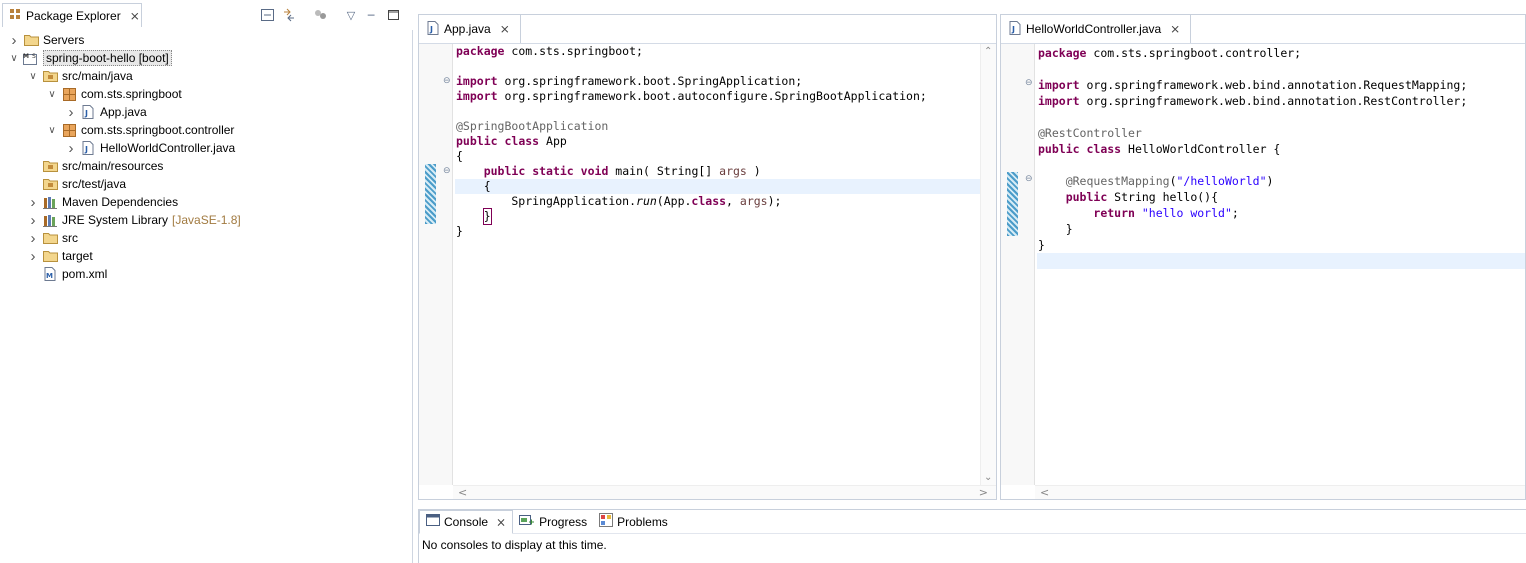 The height and width of the screenshot is (563, 1526). I want to click on svg-text: M, so click(26, 56).